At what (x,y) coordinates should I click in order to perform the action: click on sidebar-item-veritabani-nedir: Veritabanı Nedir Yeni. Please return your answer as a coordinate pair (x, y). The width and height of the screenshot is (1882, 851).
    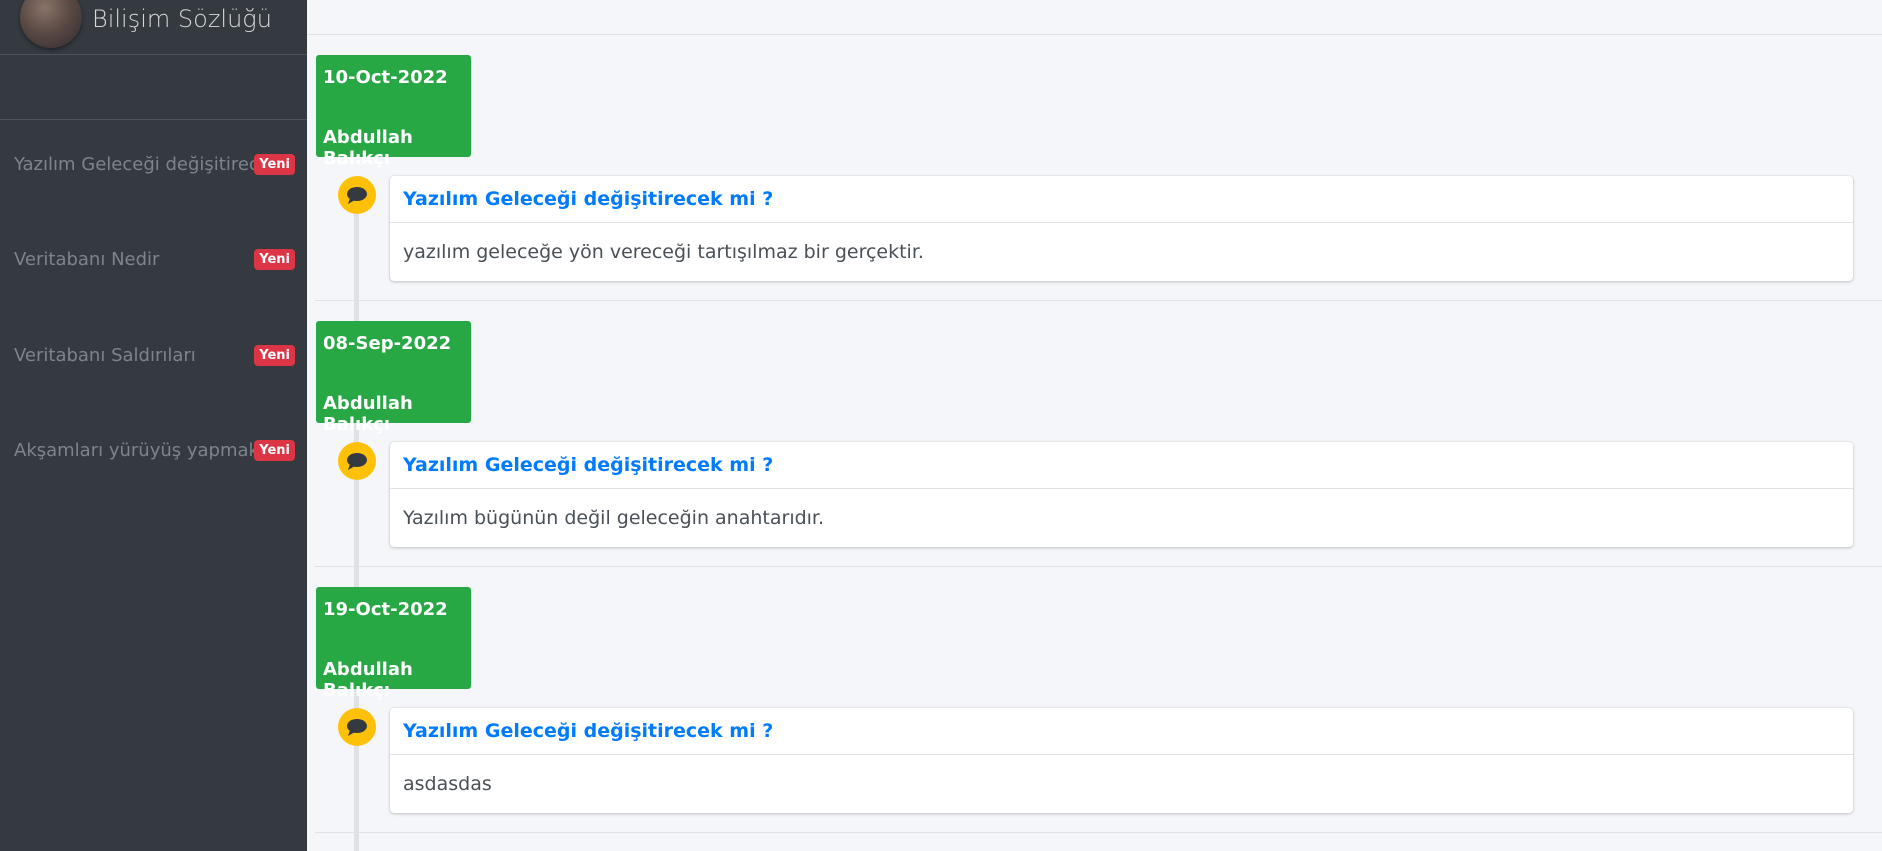
    Looking at the image, I should click on (154, 259).